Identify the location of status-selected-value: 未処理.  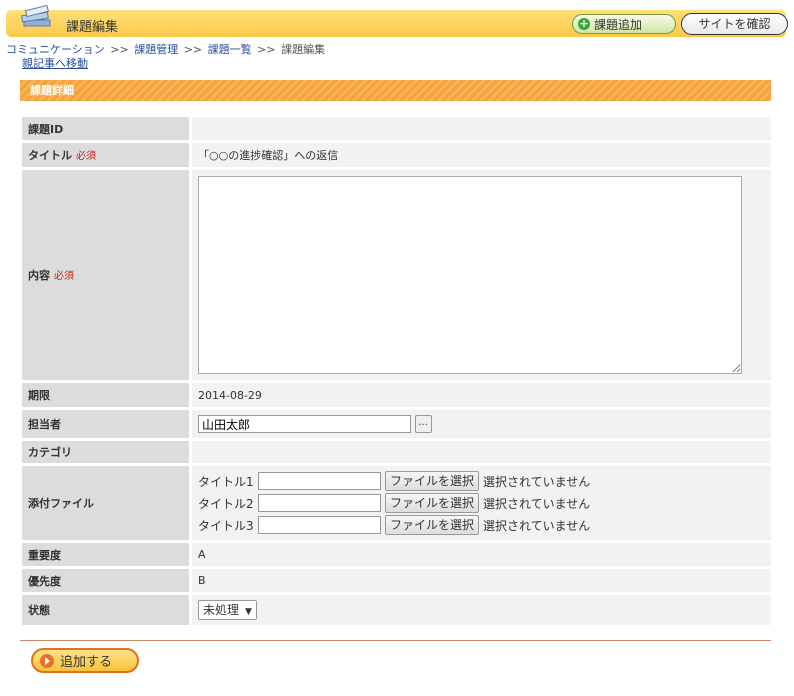
(221, 610).